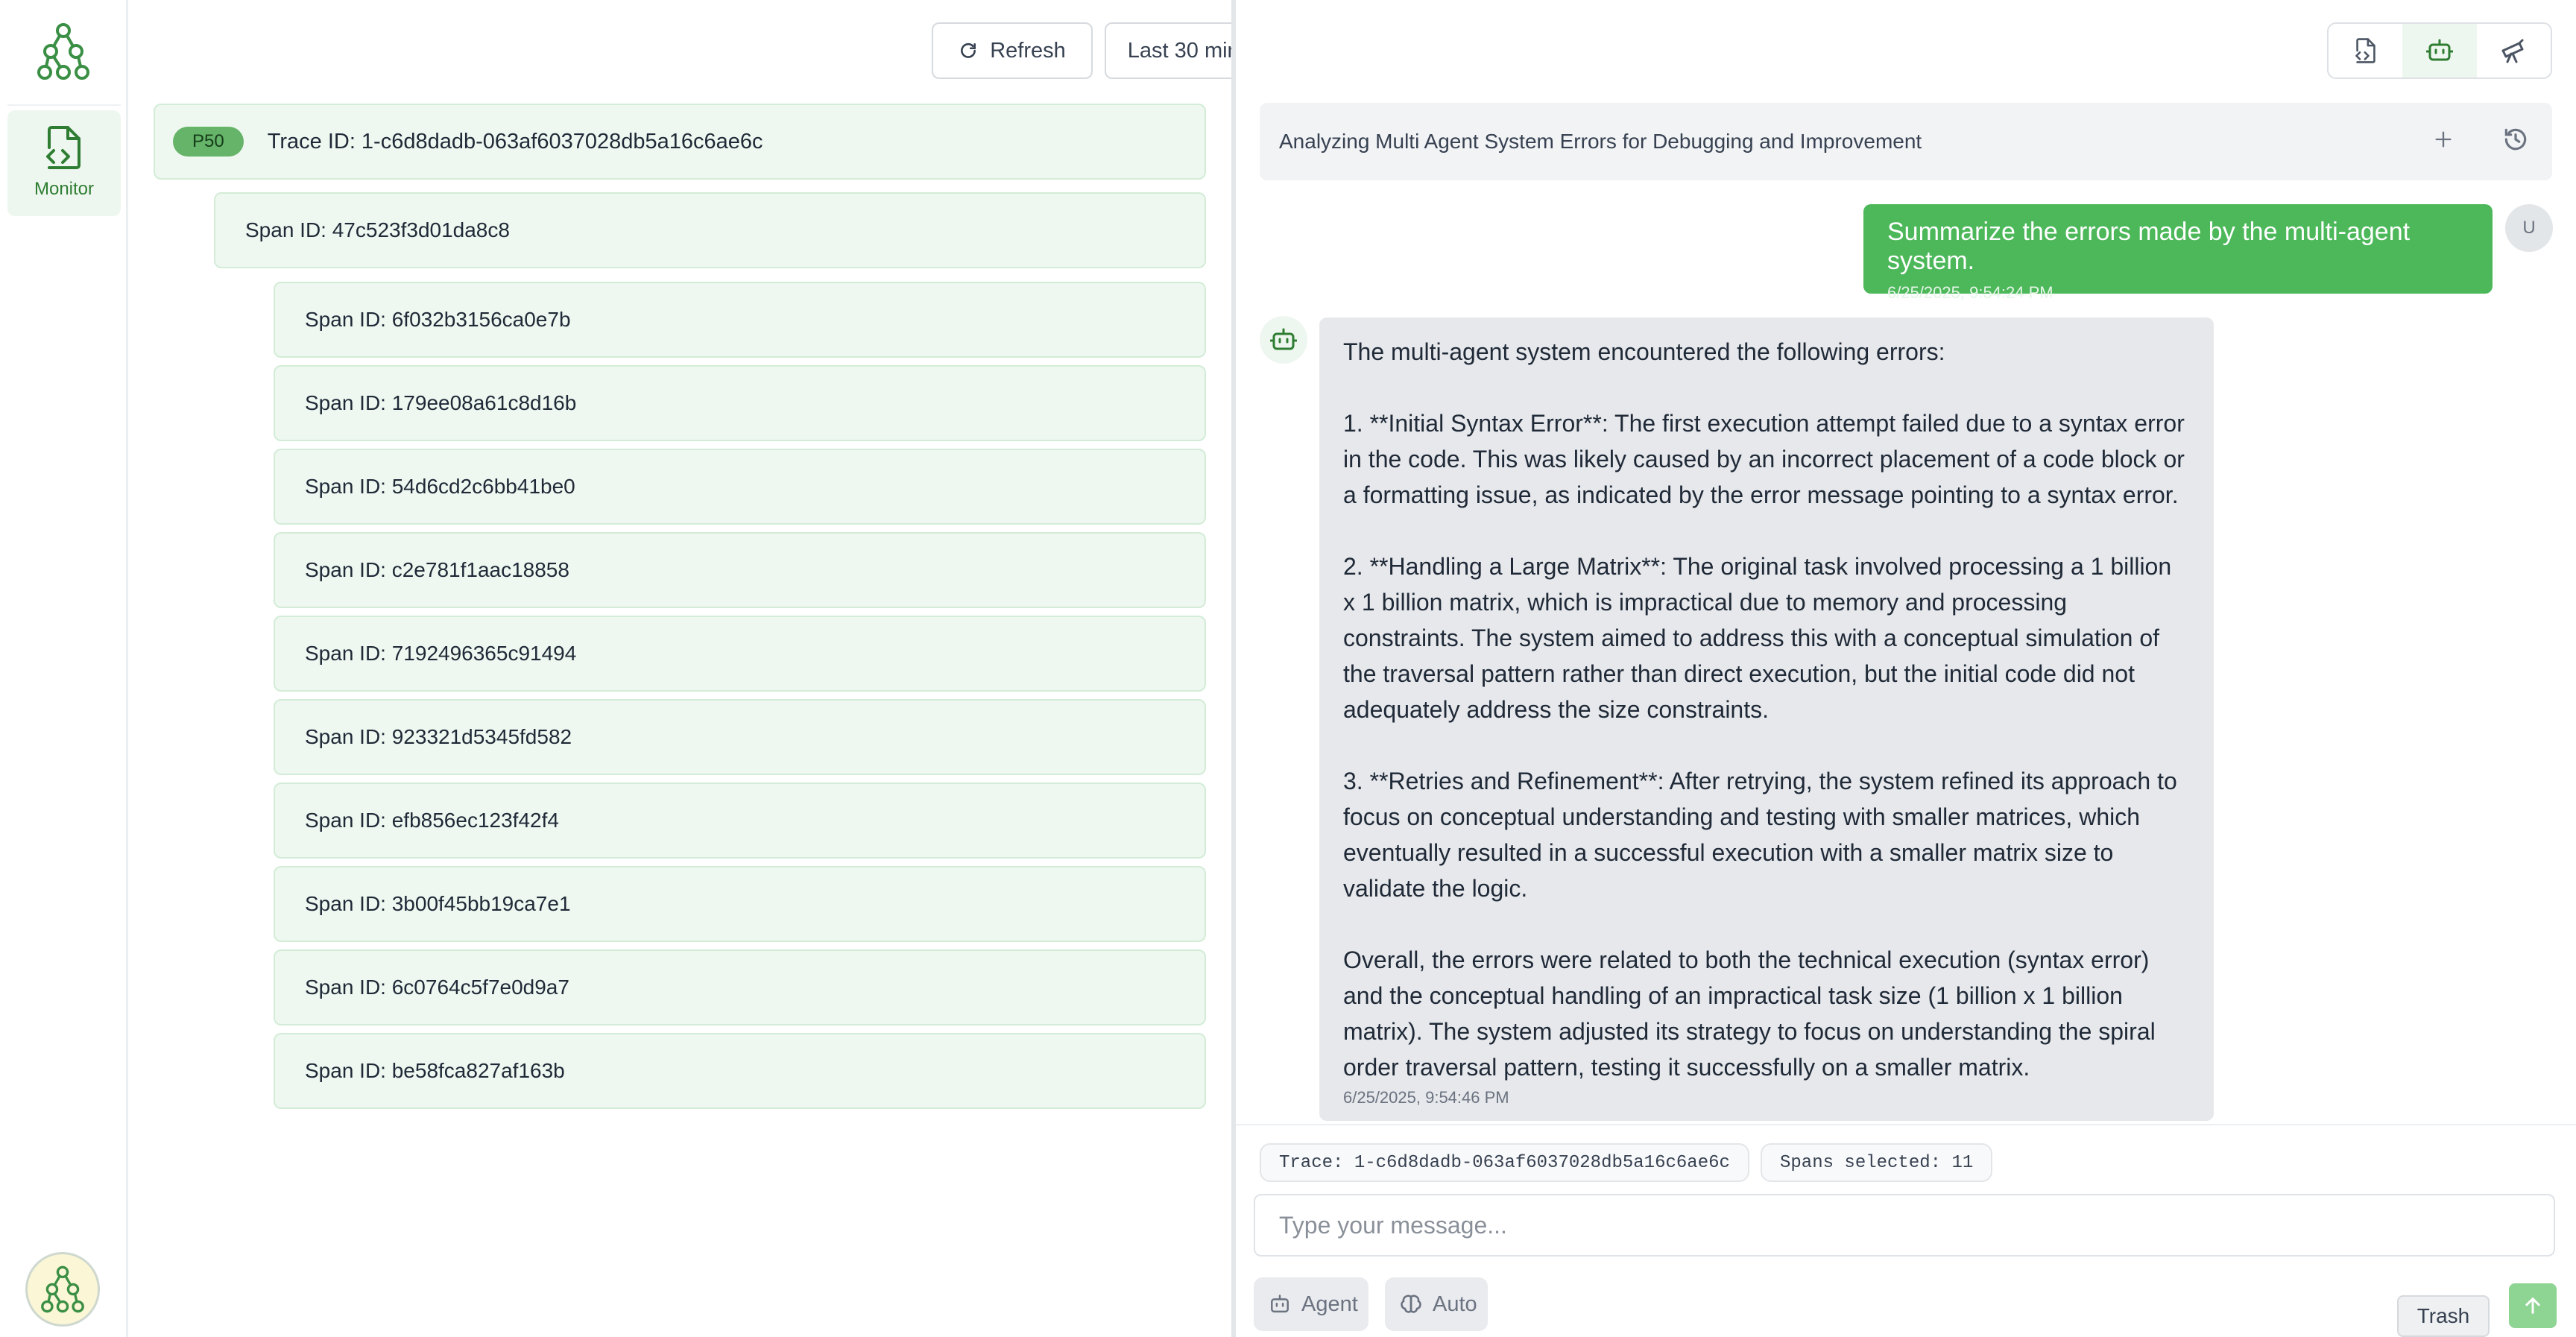 The image size is (2576, 1337). Describe the element at coordinates (437, 569) in the screenshot. I see `span-id-label: Span ID: c2e781f1aac18858` at that location.